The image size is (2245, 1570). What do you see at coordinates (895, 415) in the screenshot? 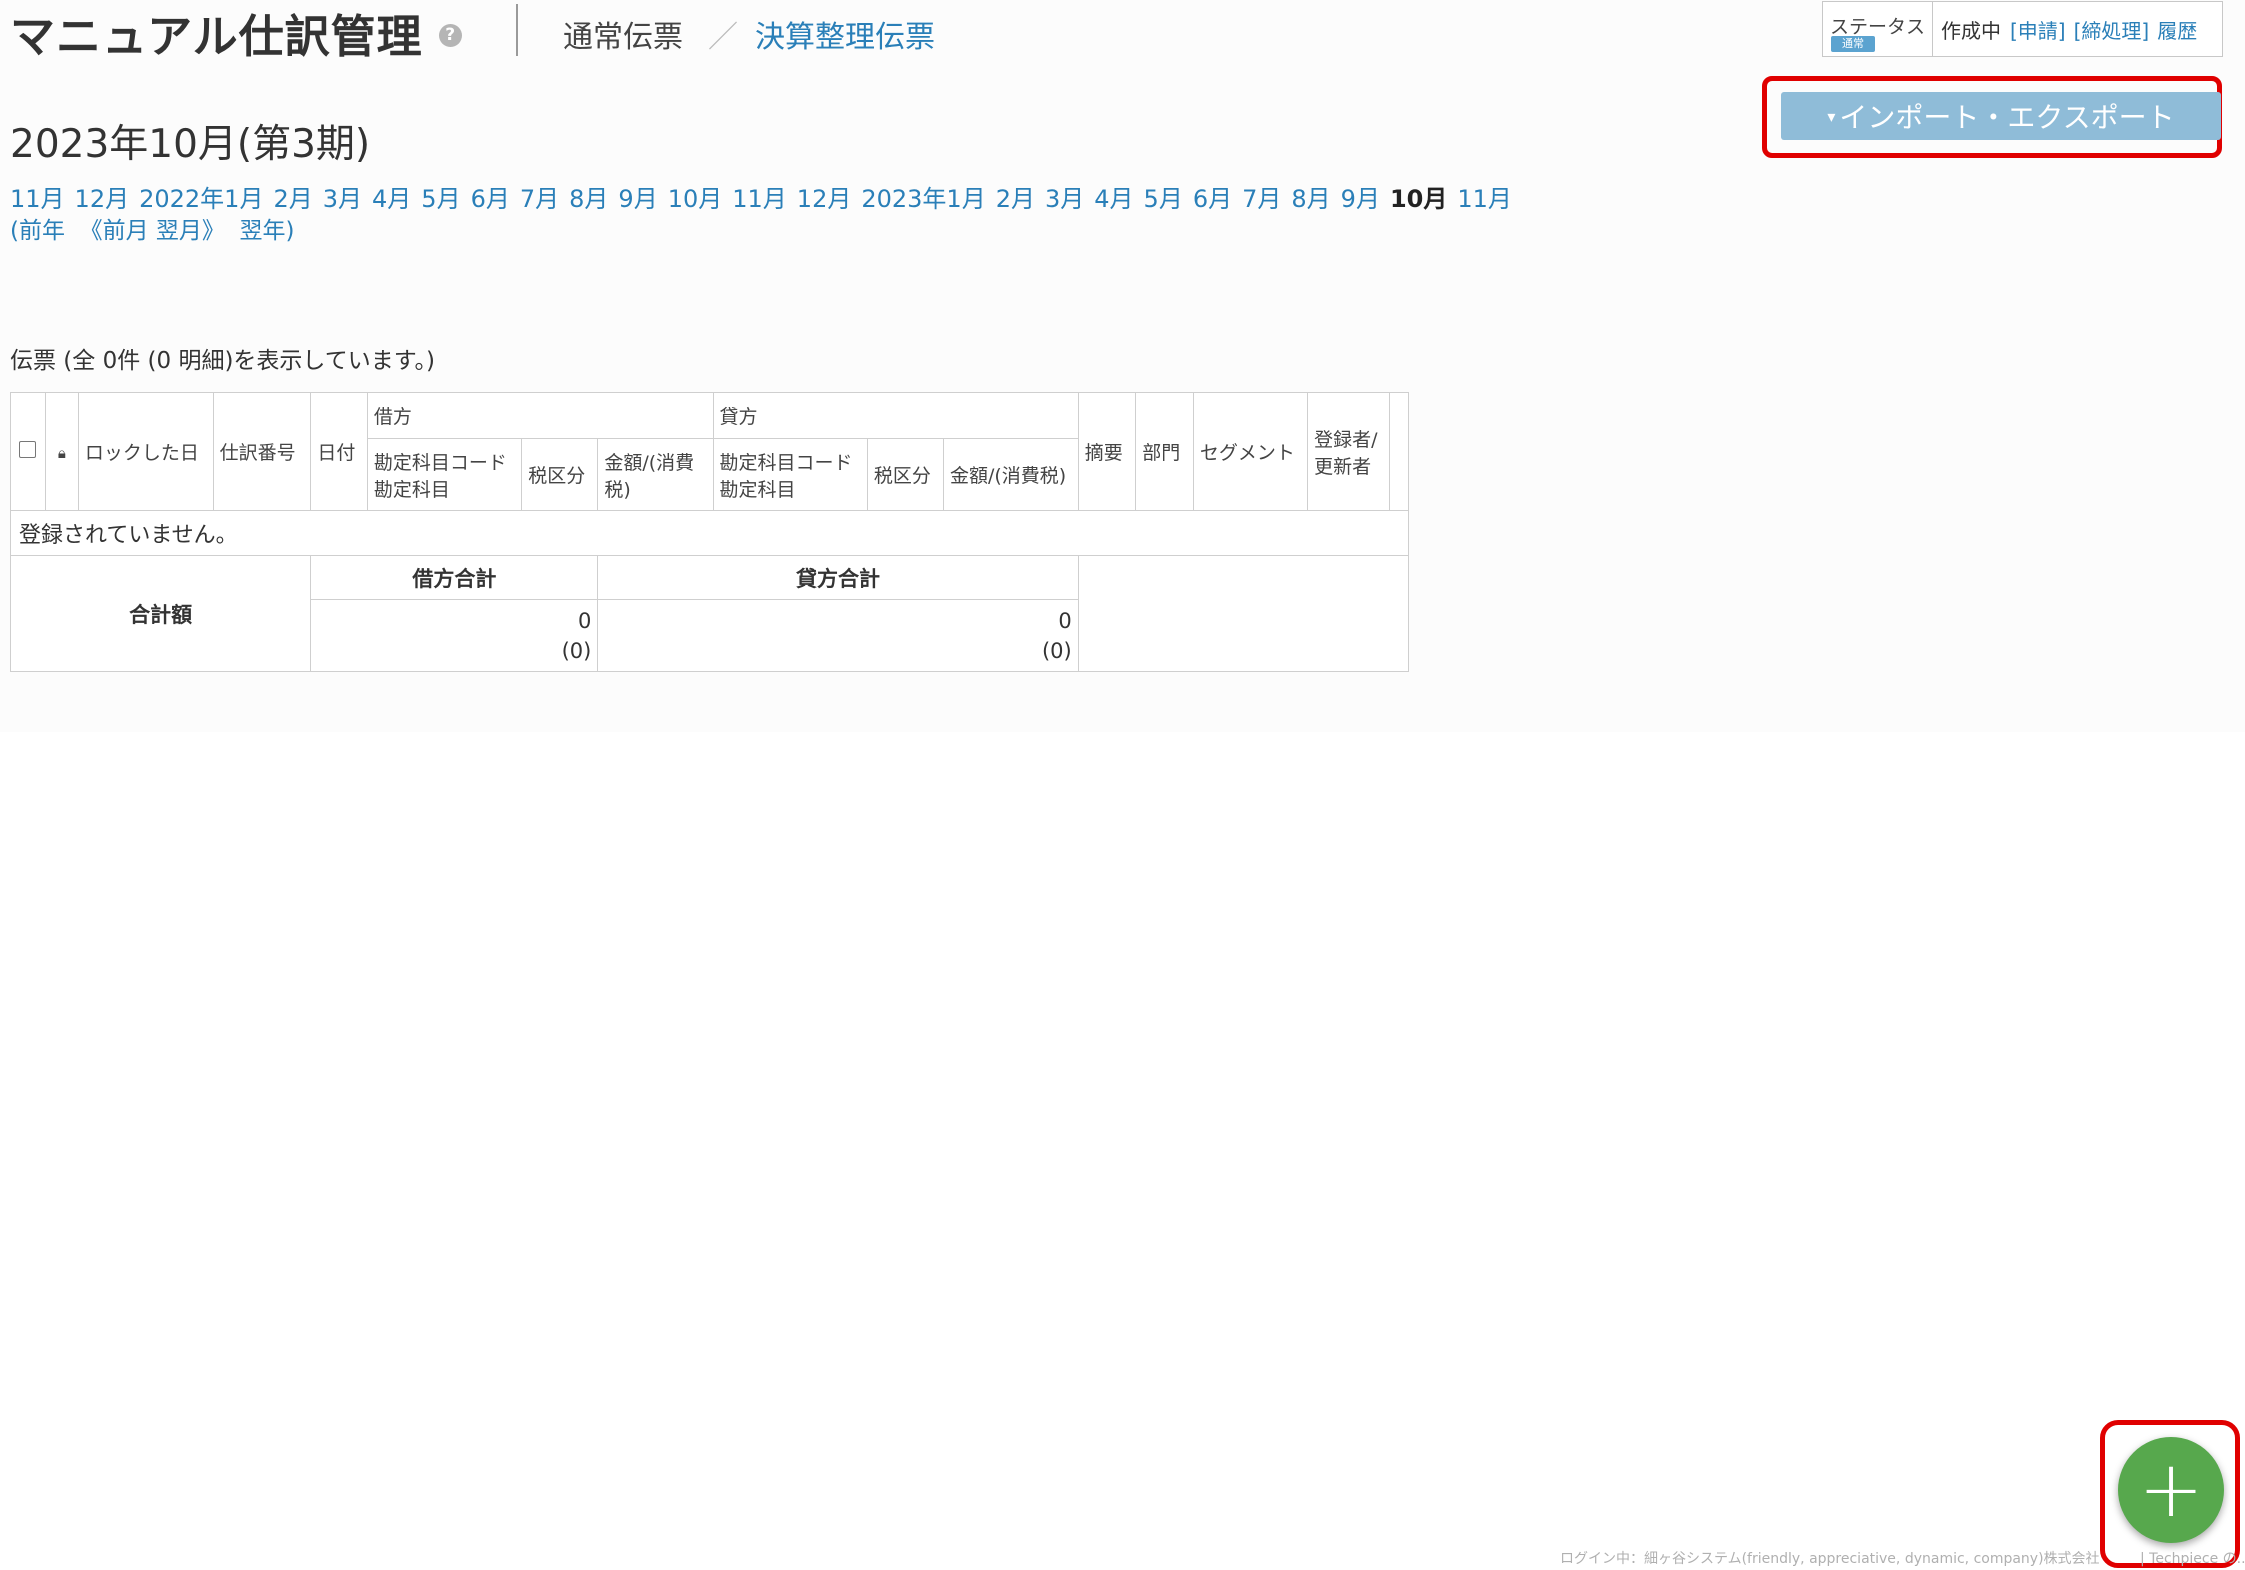
I see `credit-header: 貸方` at bounding box center [895, 415].